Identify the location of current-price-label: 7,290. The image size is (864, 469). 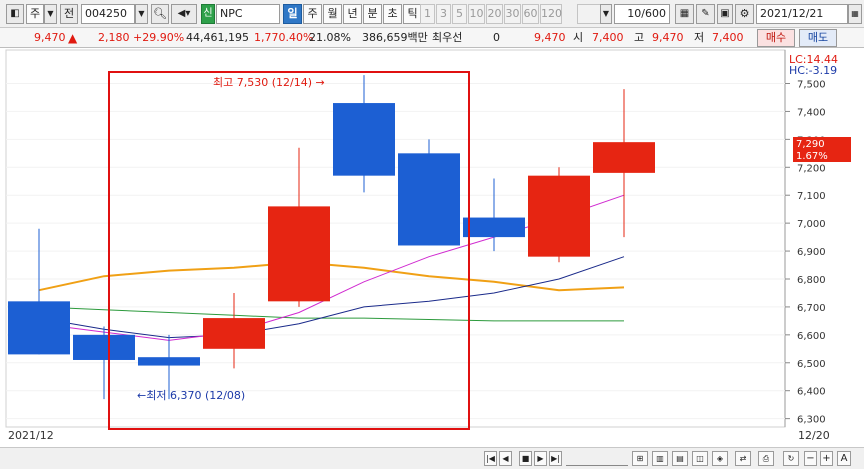
(810, 144).